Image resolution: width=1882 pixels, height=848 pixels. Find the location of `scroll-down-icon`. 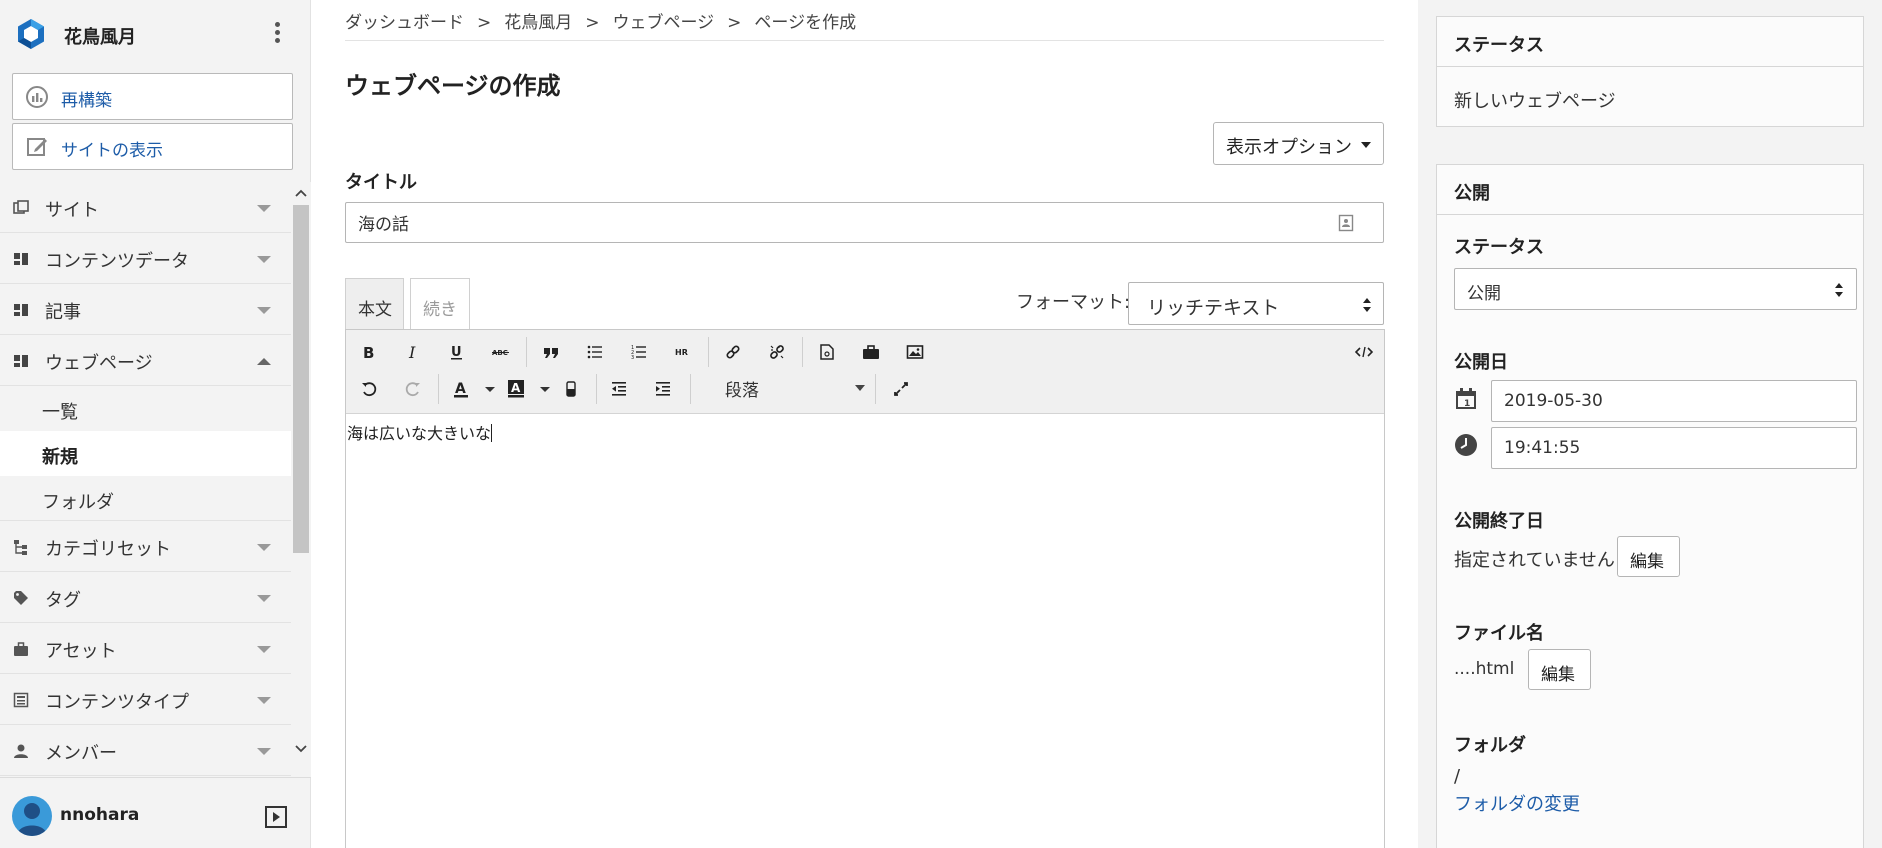

scroll-down-icon is located at coordinates (301, 748).